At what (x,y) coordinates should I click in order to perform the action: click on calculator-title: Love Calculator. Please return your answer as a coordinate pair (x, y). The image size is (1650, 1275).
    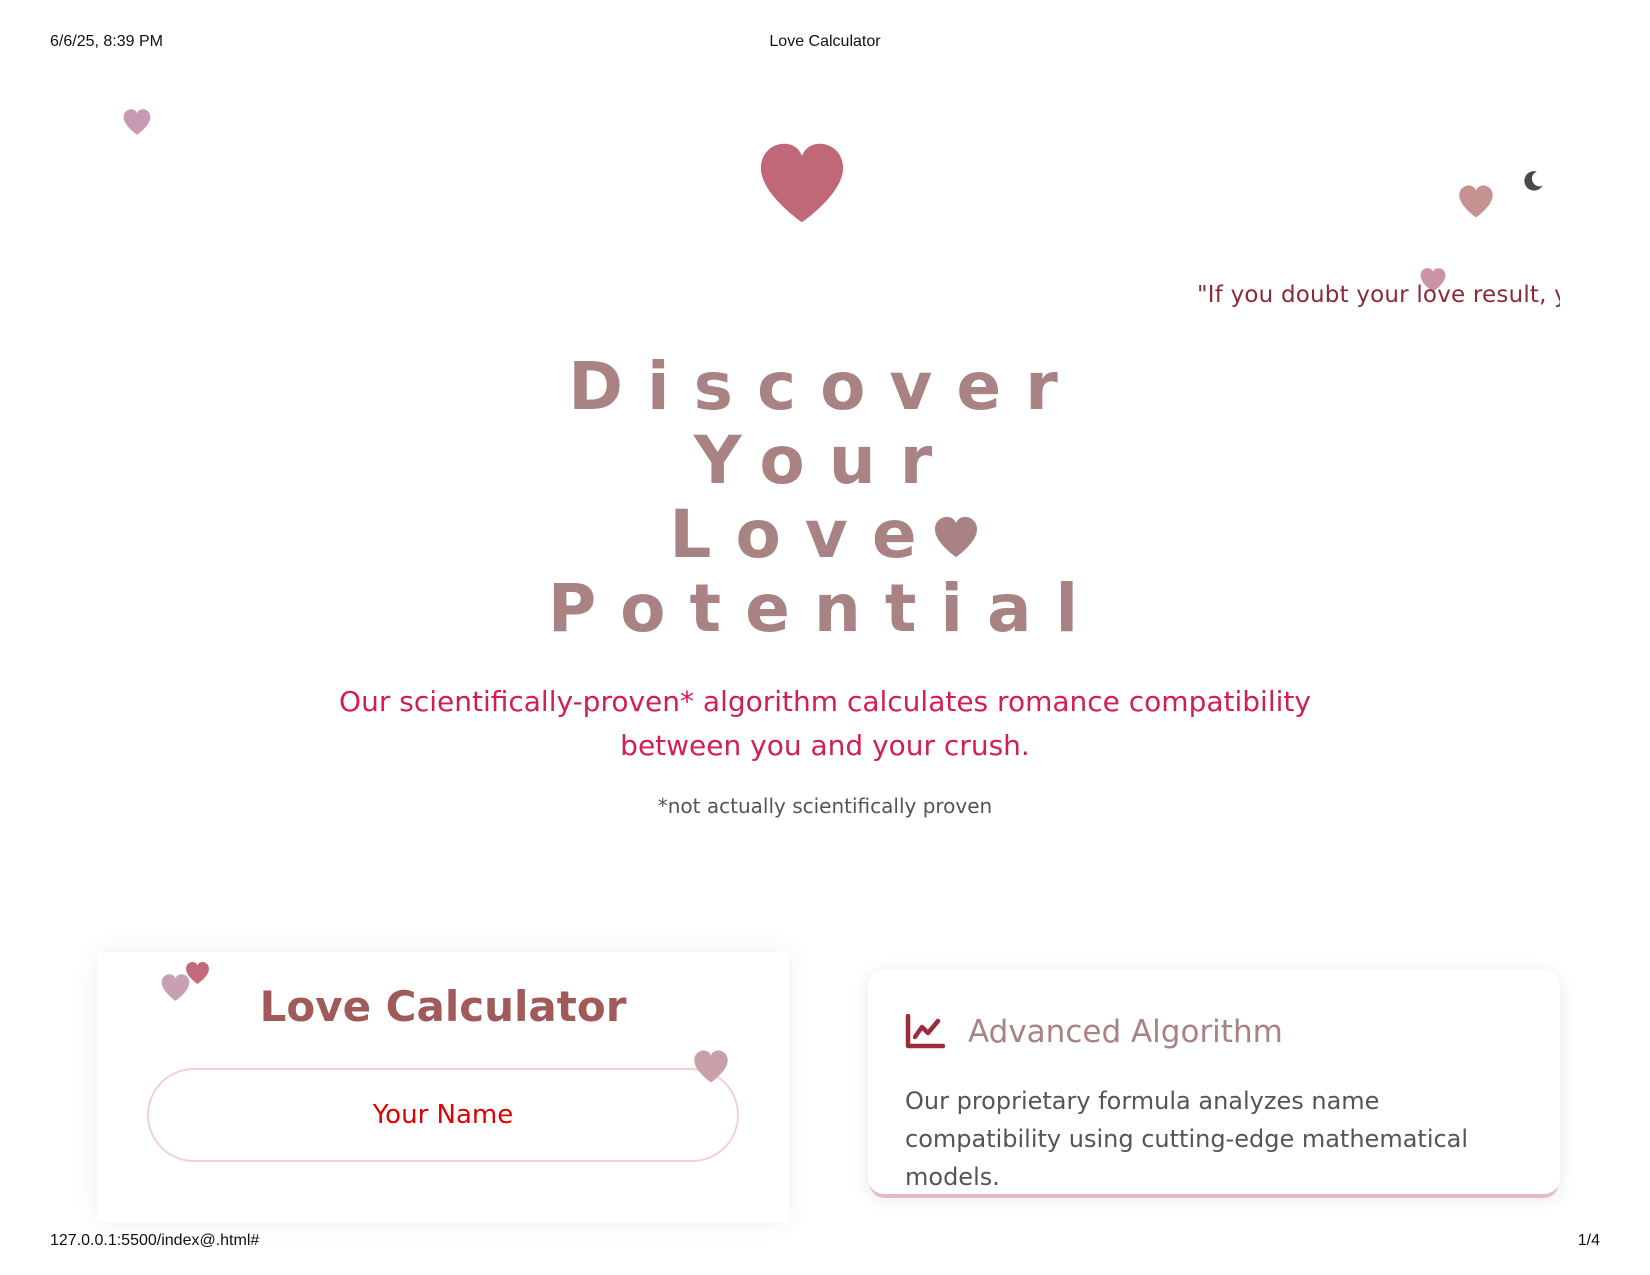
    Looking at the image, I should click on (443, 1006).